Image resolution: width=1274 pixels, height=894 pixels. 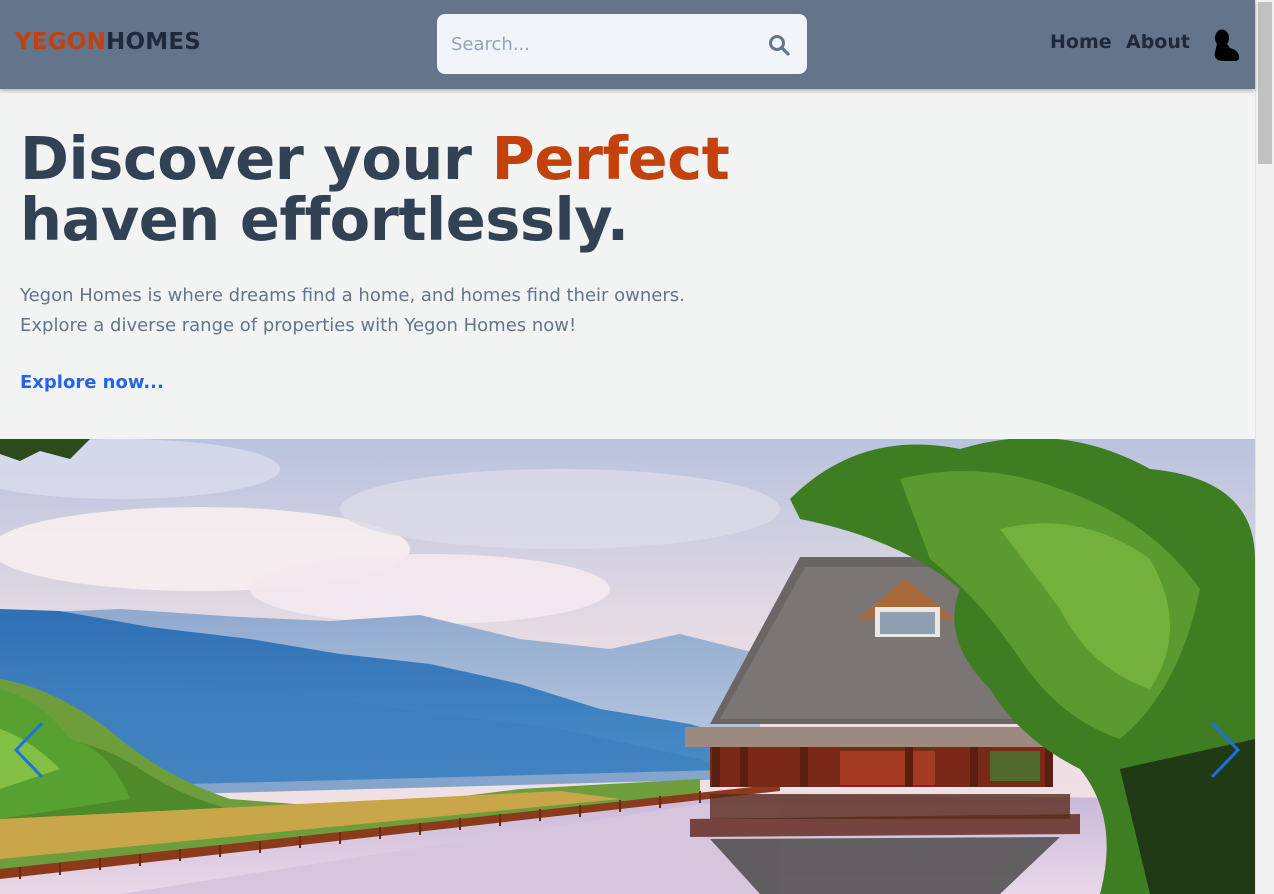 I want to click on search-icon, so click(x=779, y=45).